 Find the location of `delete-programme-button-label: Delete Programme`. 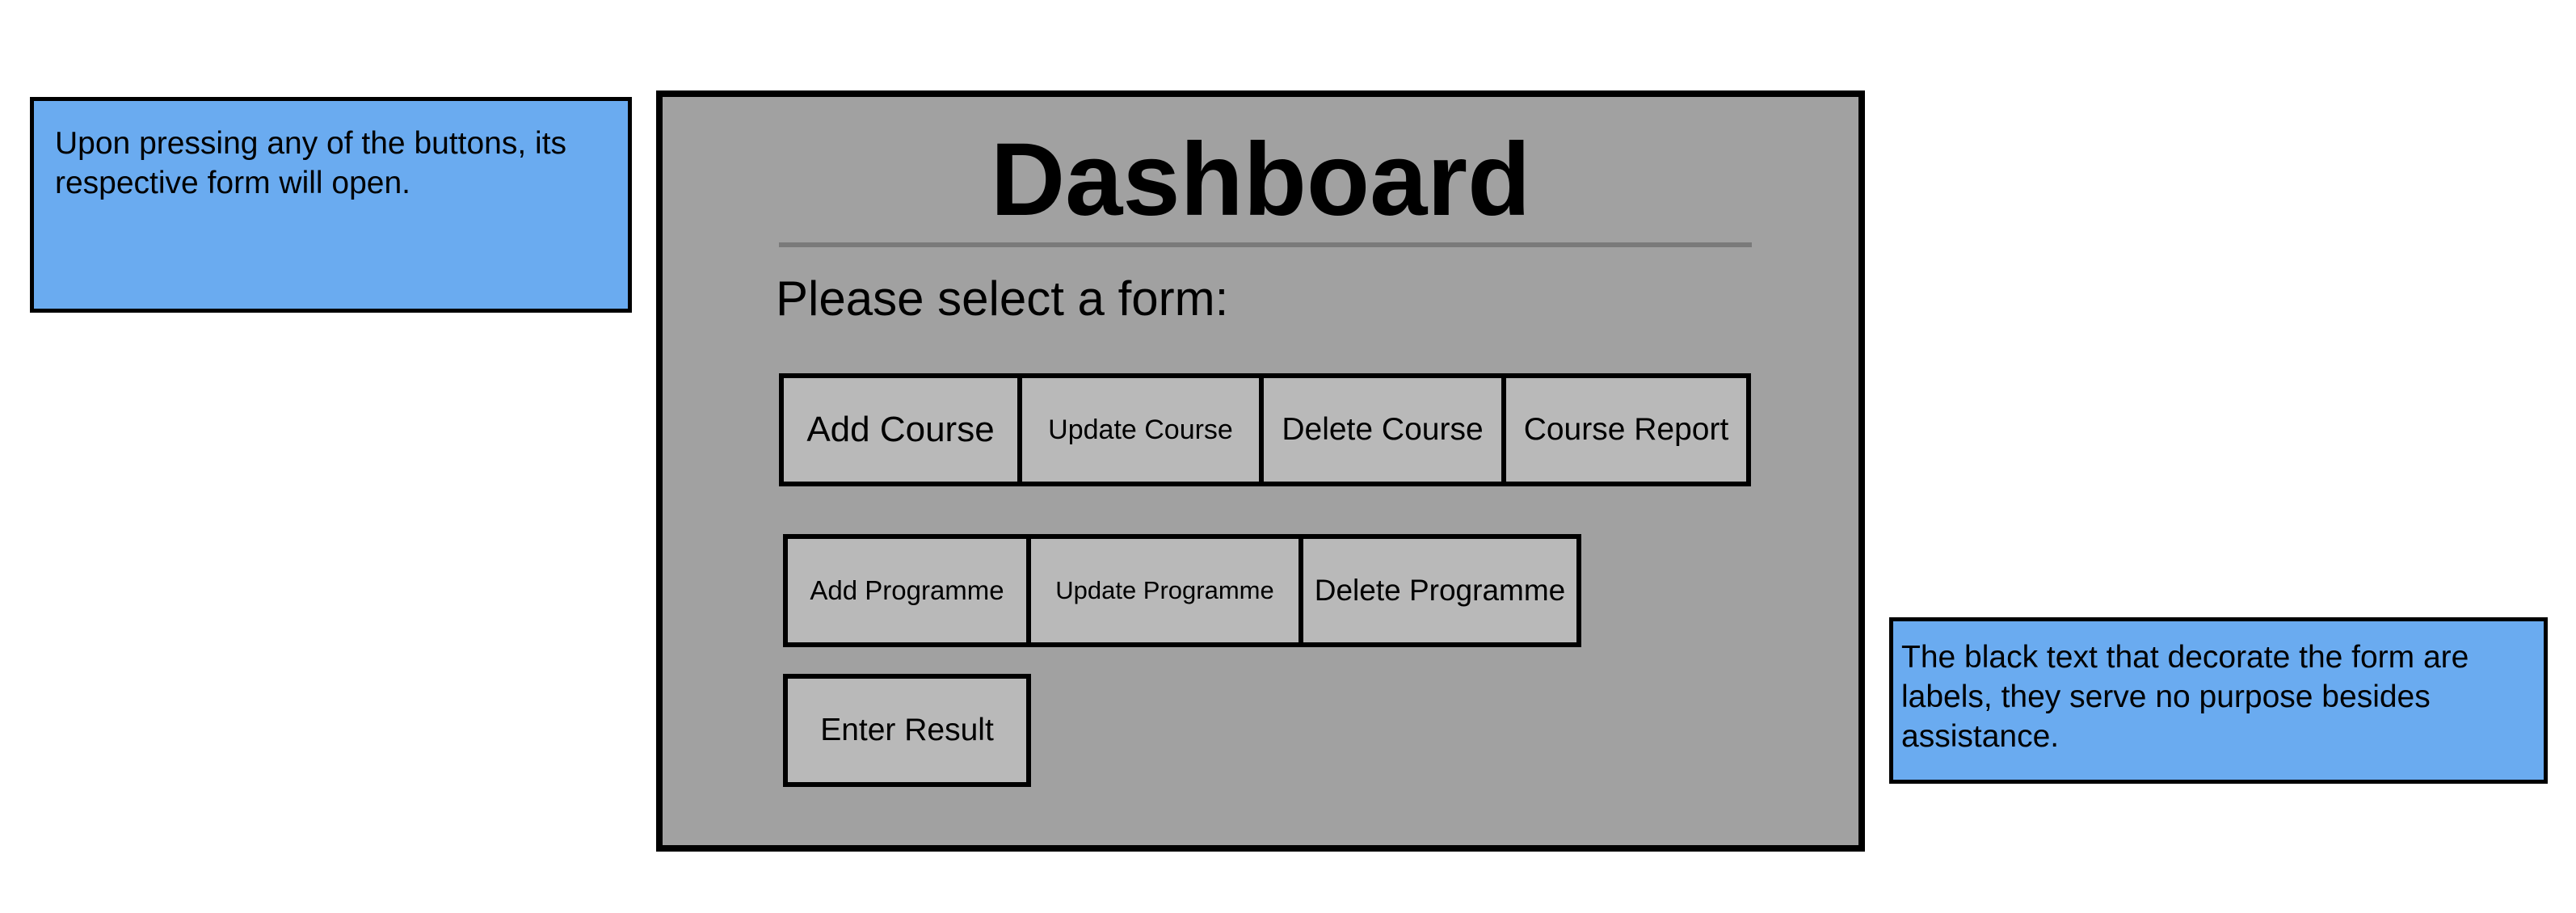

delete-programme-button-label: Delete Programme is located at coordinates (1440, 590).